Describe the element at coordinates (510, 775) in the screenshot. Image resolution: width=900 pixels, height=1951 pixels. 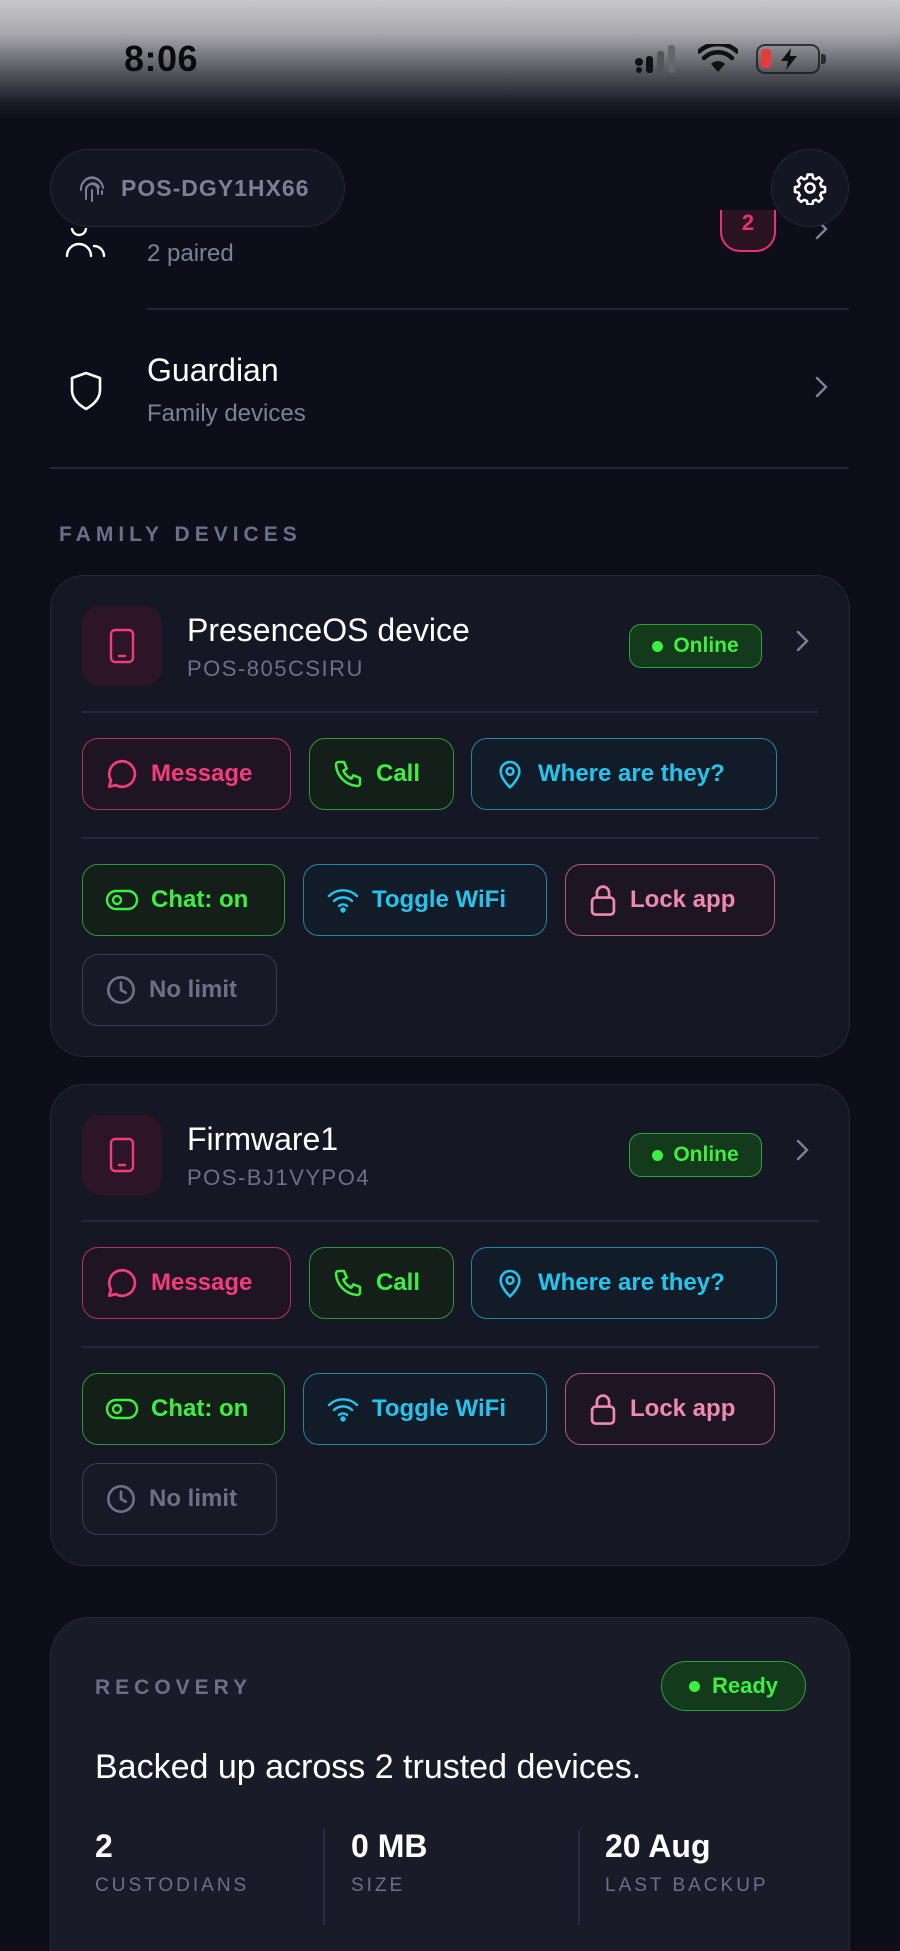
I see `map-pin-icon` at that location.